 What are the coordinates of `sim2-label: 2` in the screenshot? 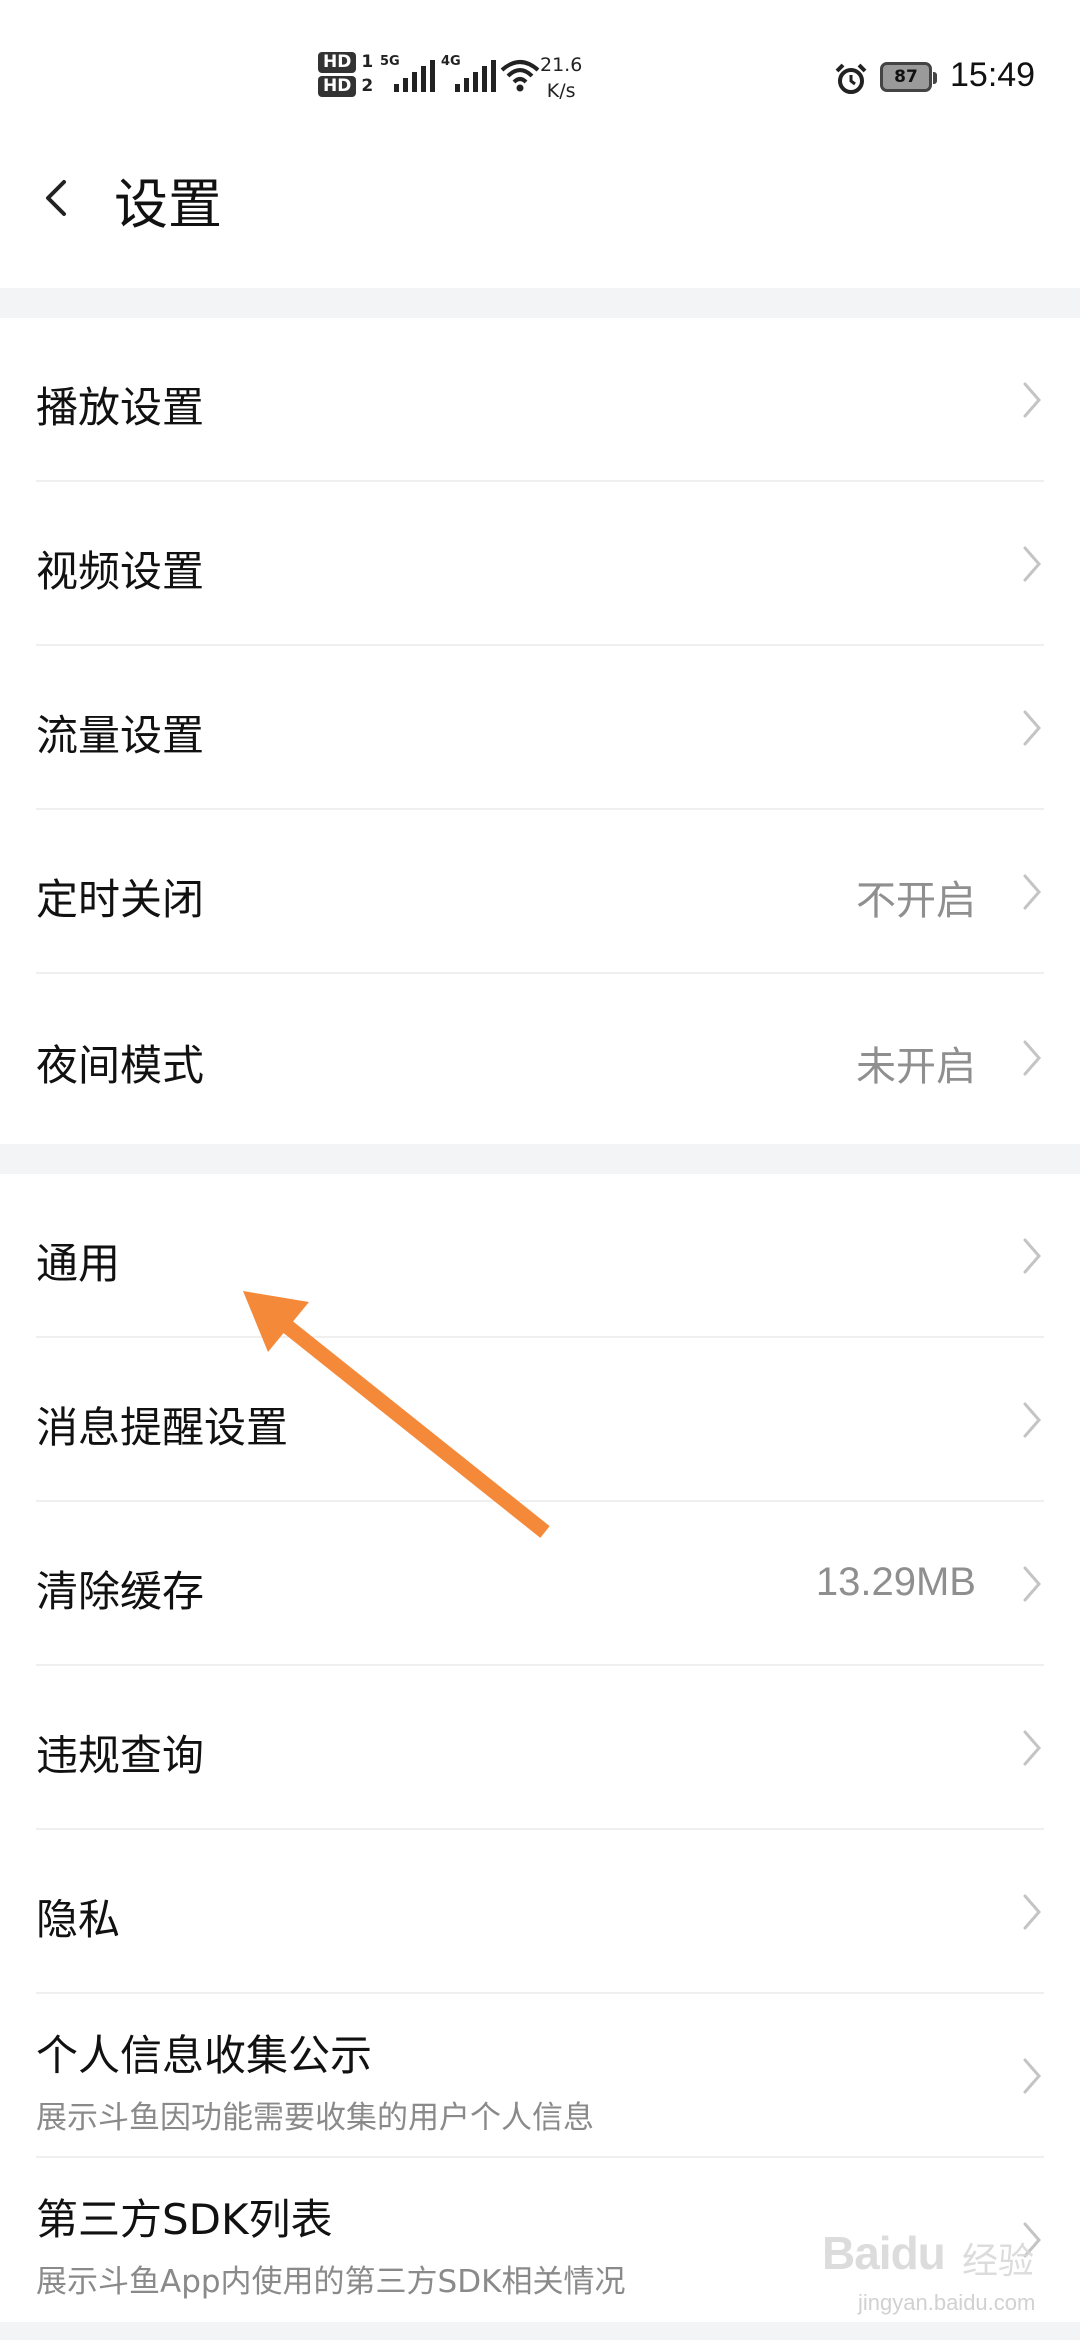 It's located at (367, 86).